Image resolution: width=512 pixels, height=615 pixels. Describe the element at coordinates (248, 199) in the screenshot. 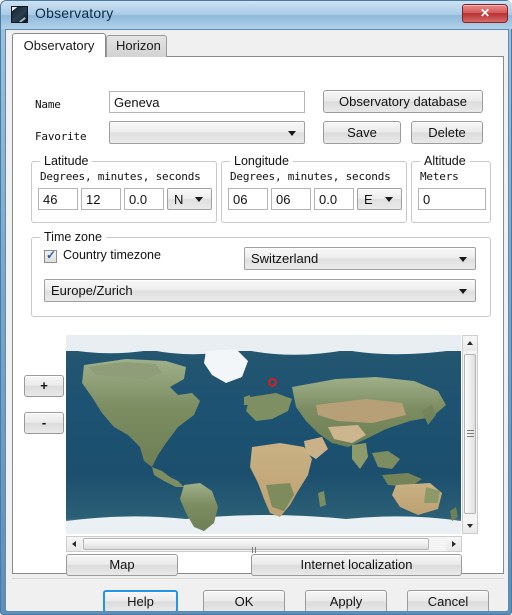

I see `longitude-degrees-input` at that location.